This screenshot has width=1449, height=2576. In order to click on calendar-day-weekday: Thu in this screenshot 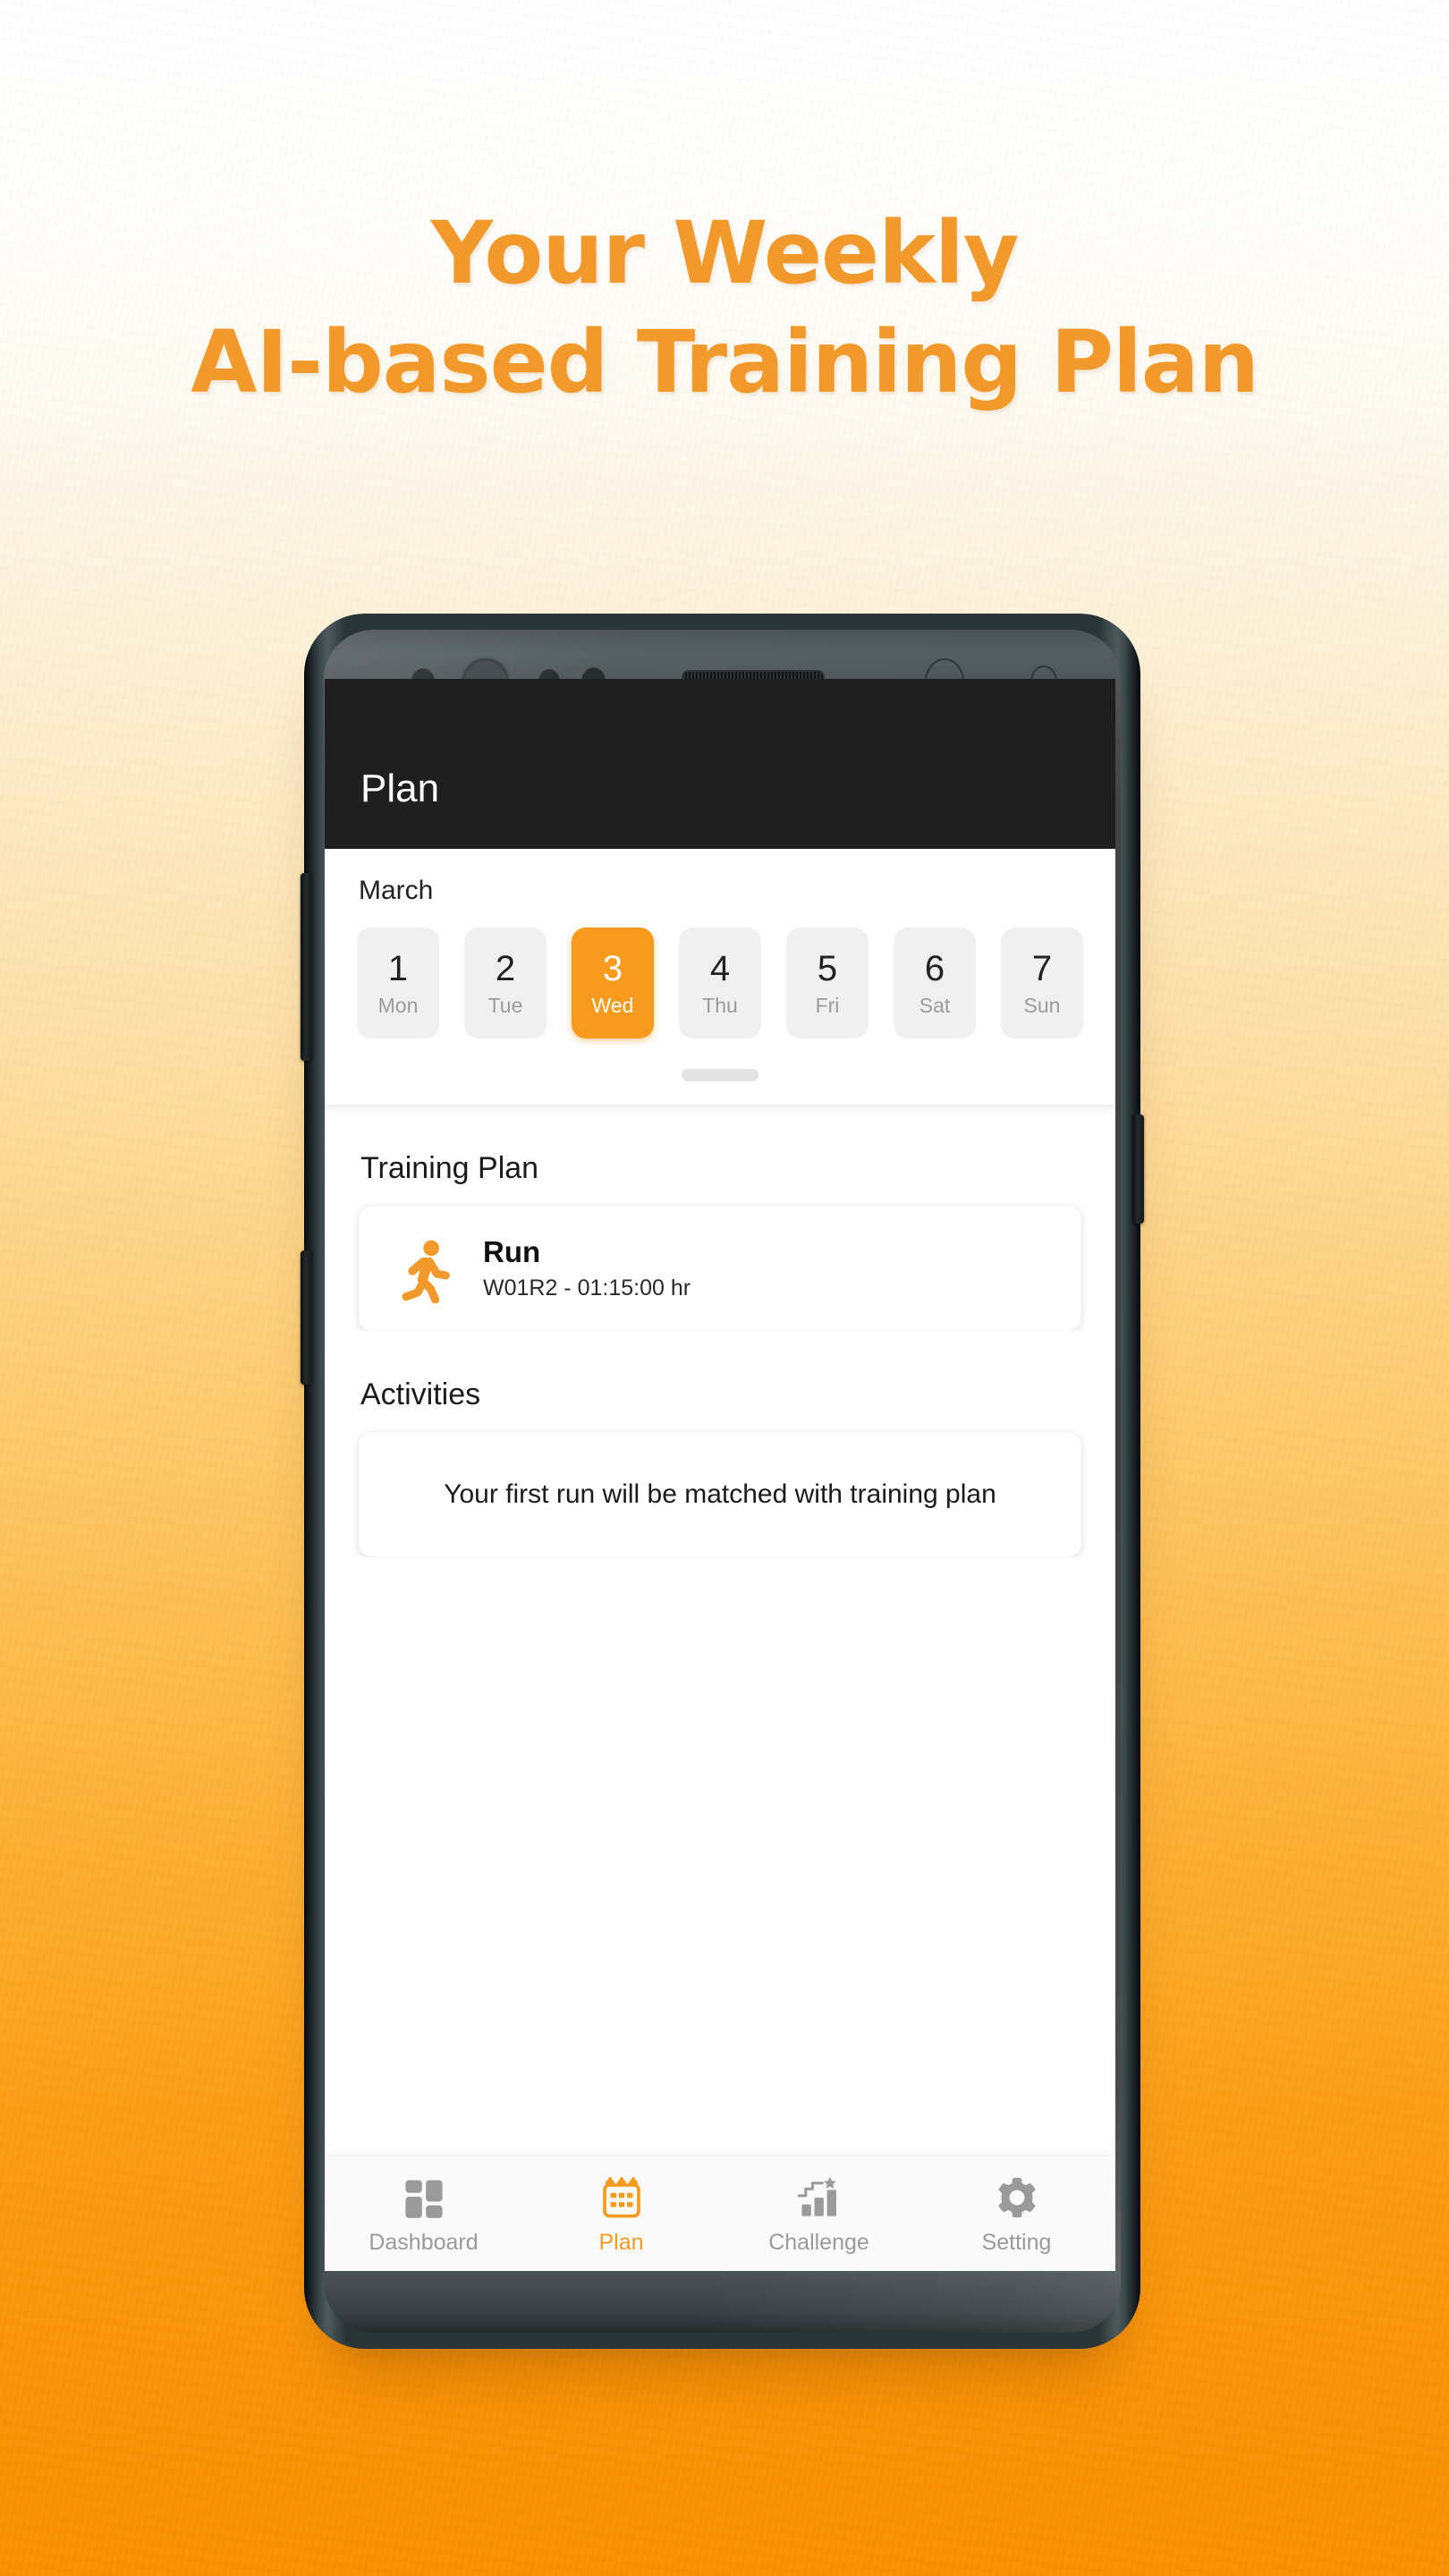, I will do `click(720, 1005)`.